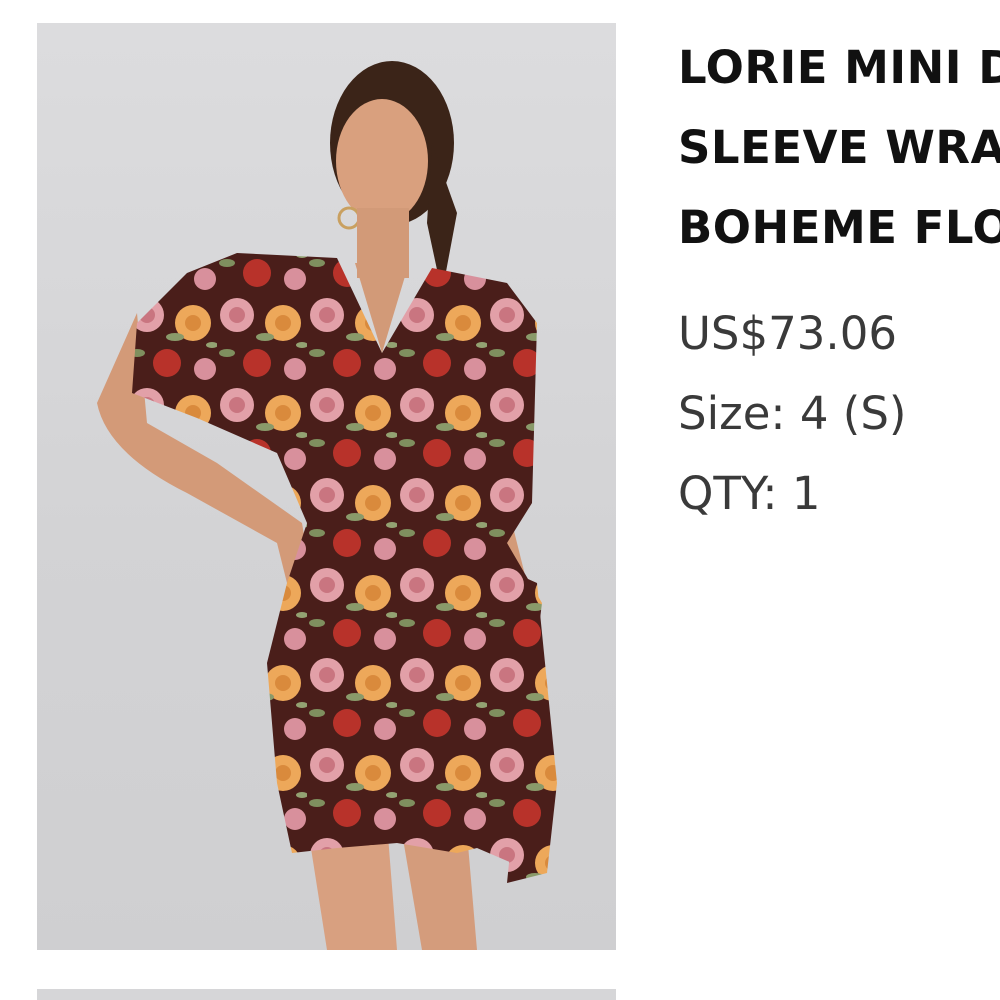 The width and height of the screenshot is (1000, 1000). What do you see at coordinates (839, 227) in the screenshot?
I see `product-title-line: BOHEME FLO` at bounding box center [839, 227].